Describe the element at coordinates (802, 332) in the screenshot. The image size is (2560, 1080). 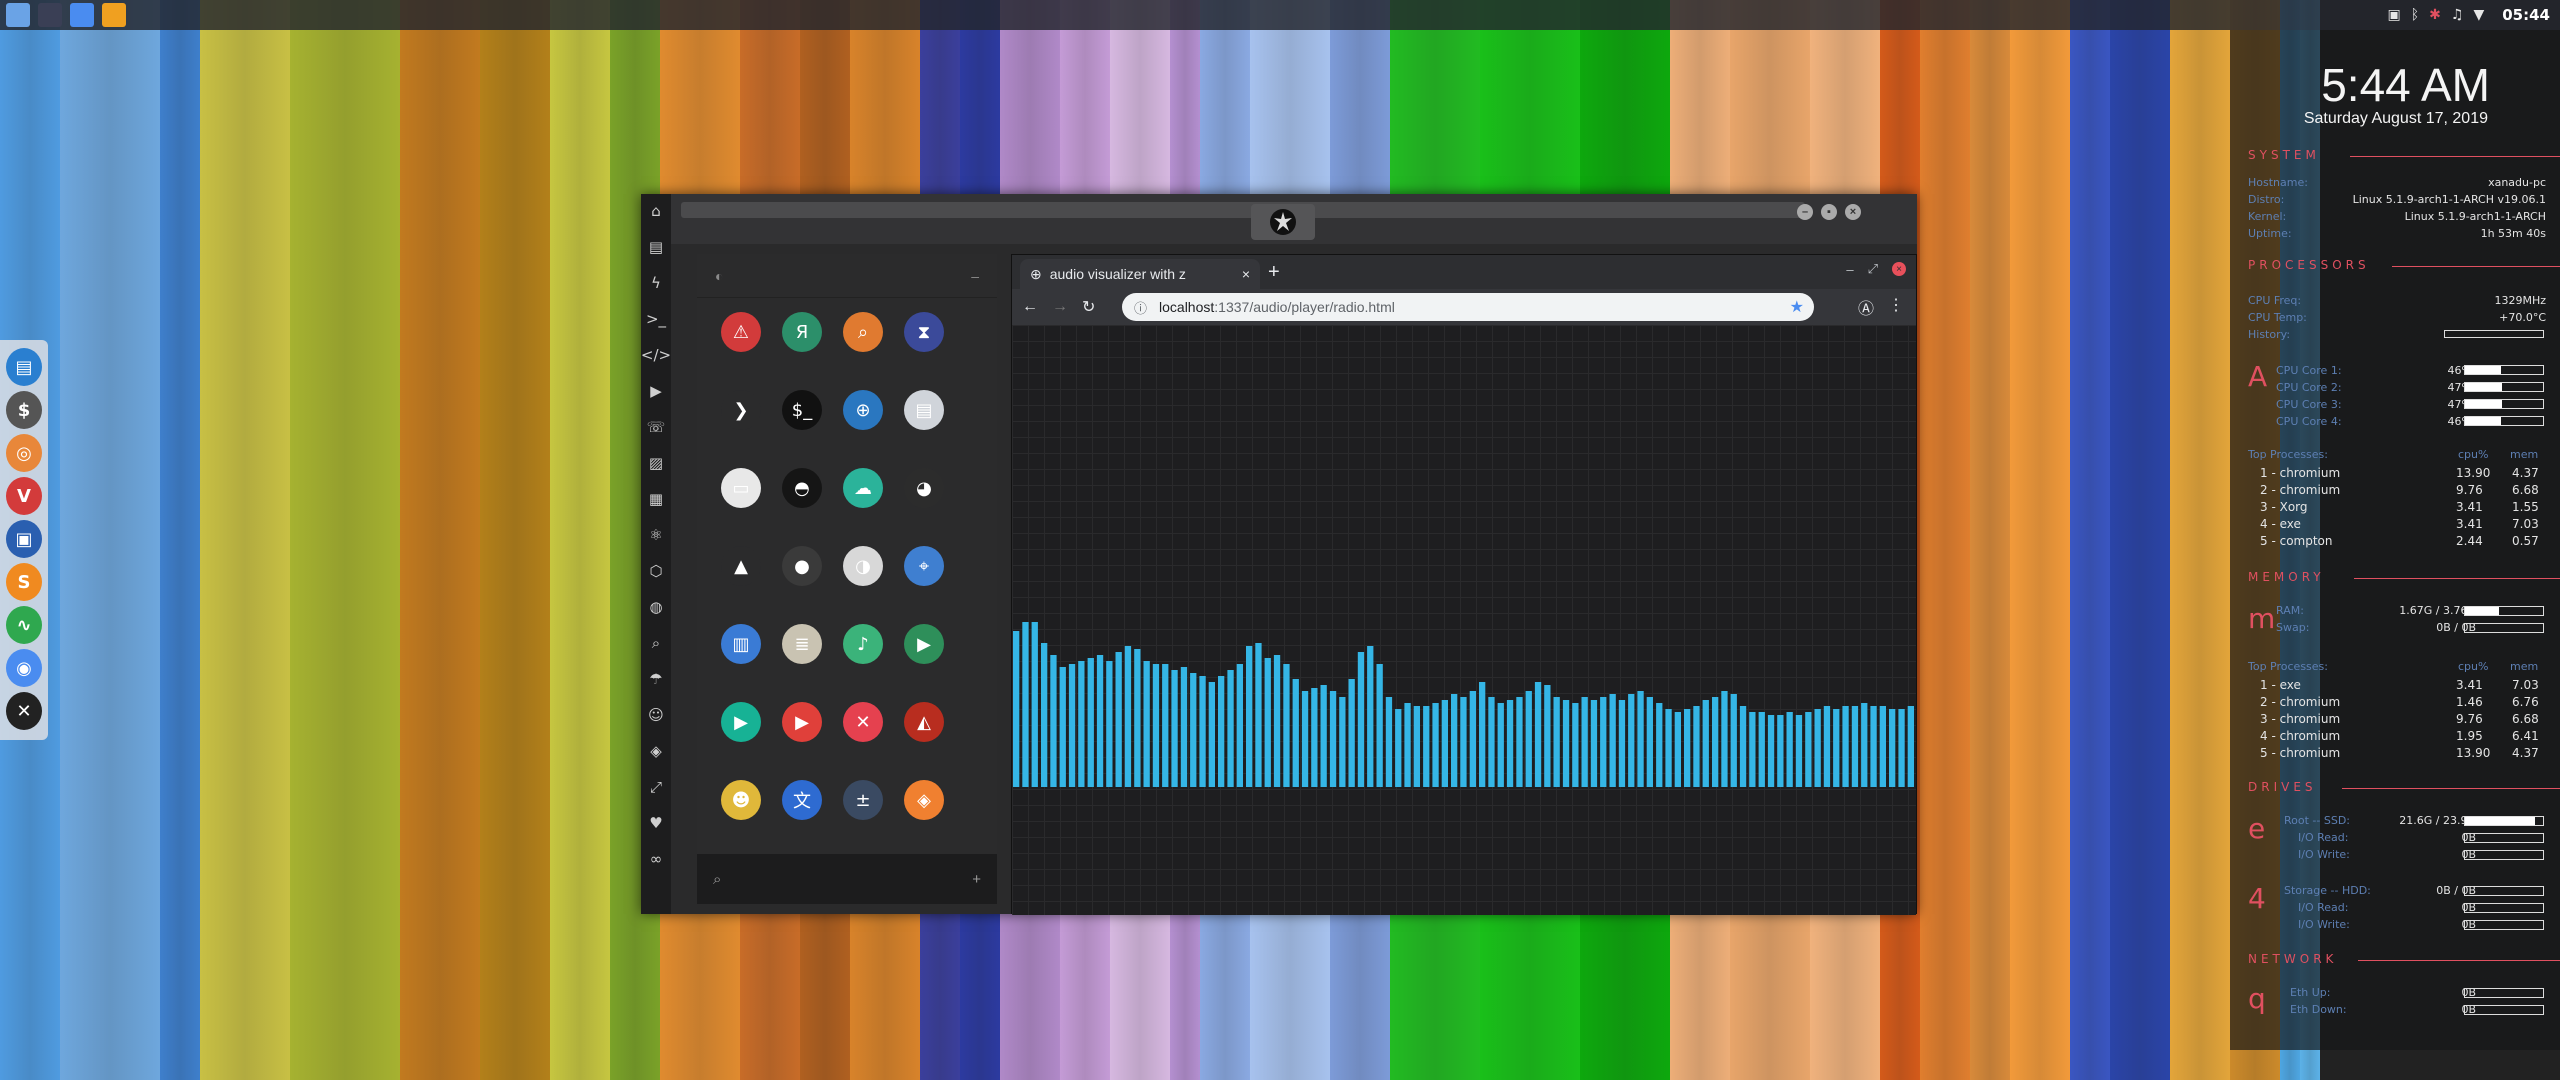
I see `yandex-icon: Я` at that location.